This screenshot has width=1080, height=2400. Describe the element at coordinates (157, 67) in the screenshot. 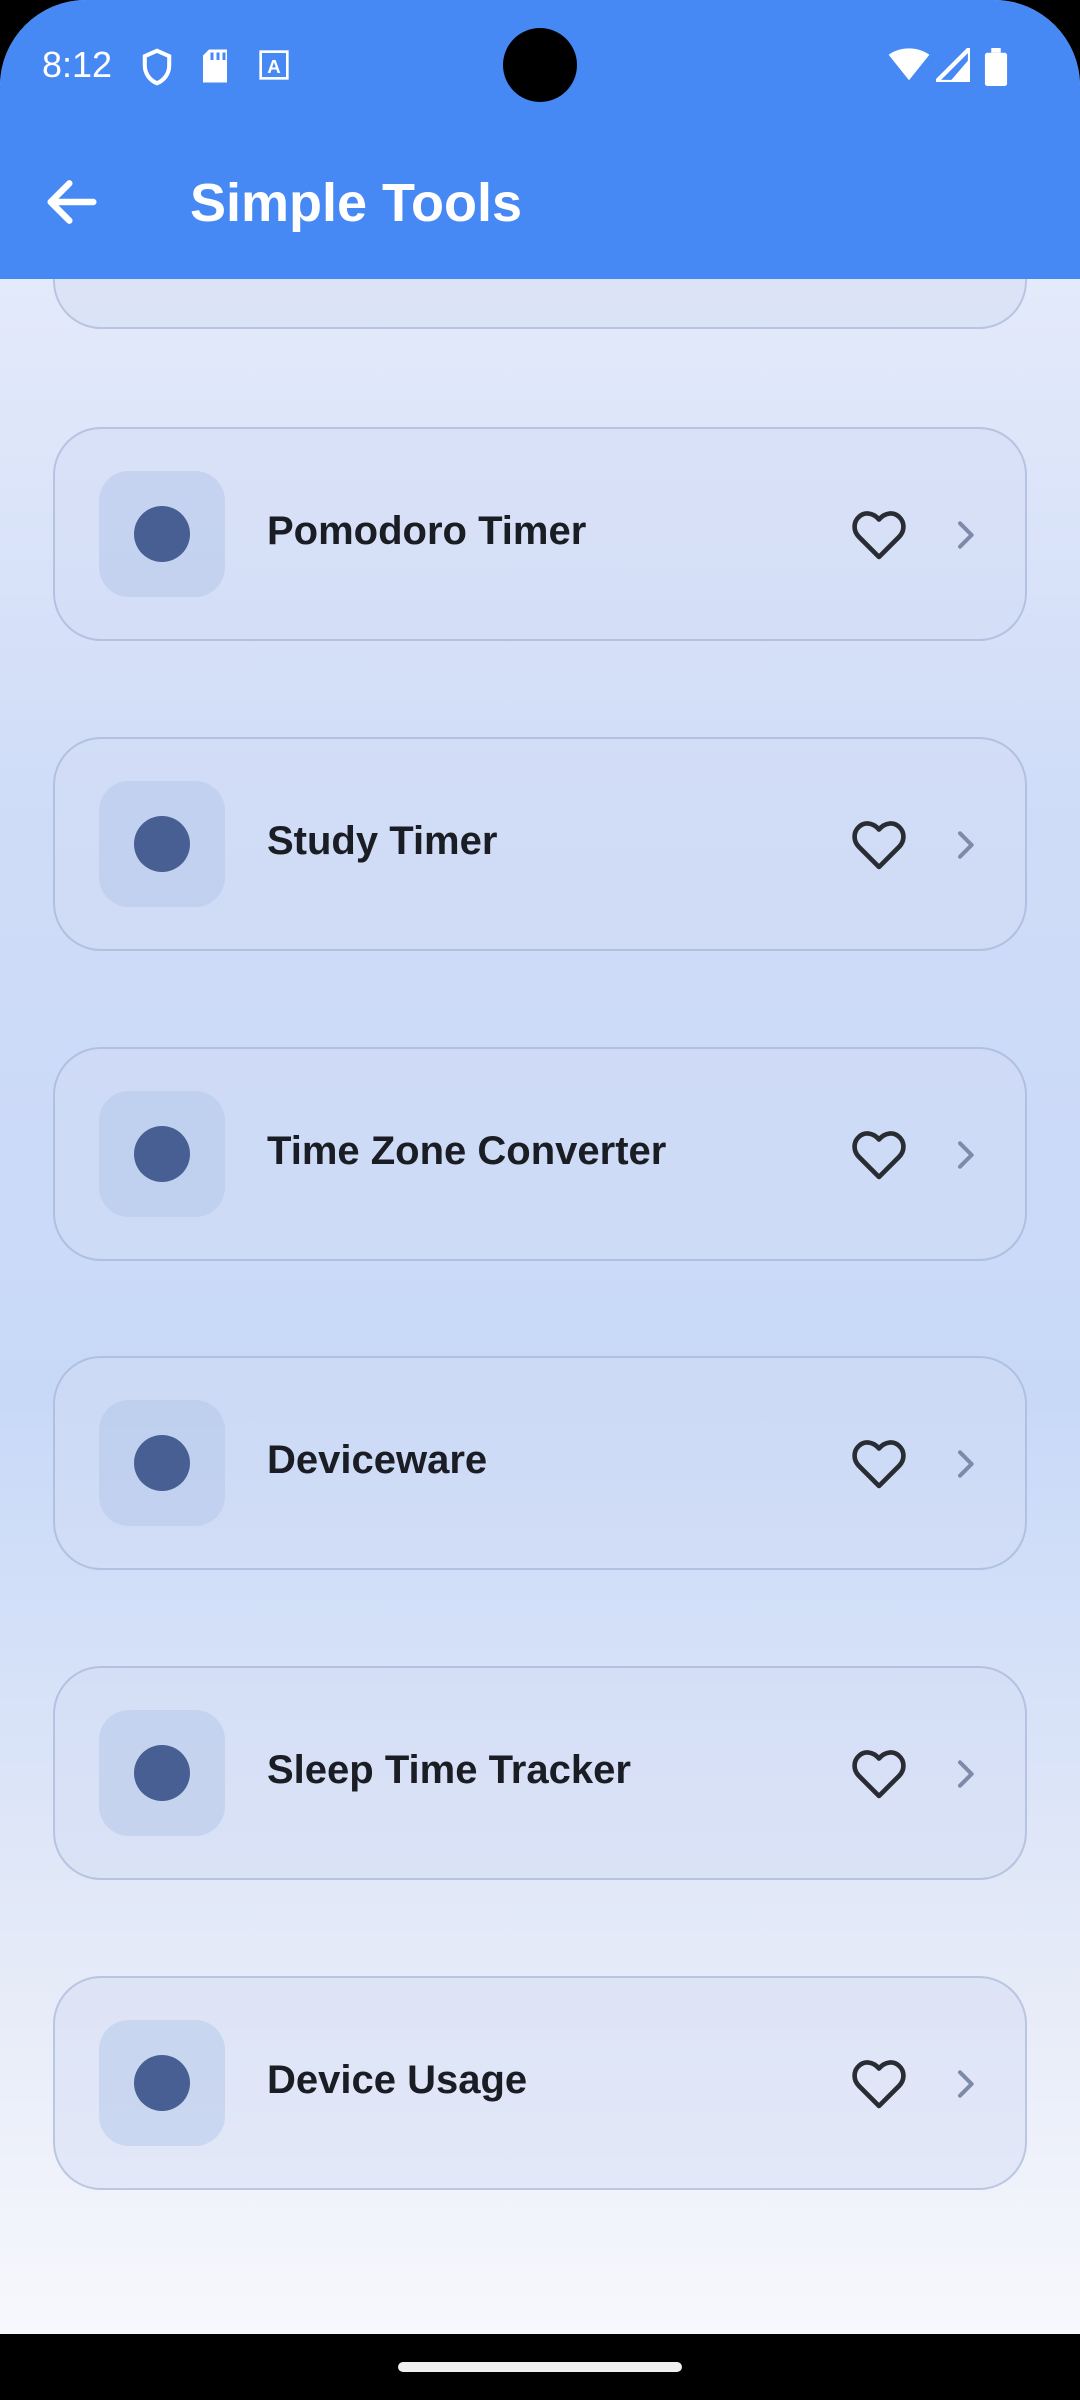

I see `shield-icon` at that location.